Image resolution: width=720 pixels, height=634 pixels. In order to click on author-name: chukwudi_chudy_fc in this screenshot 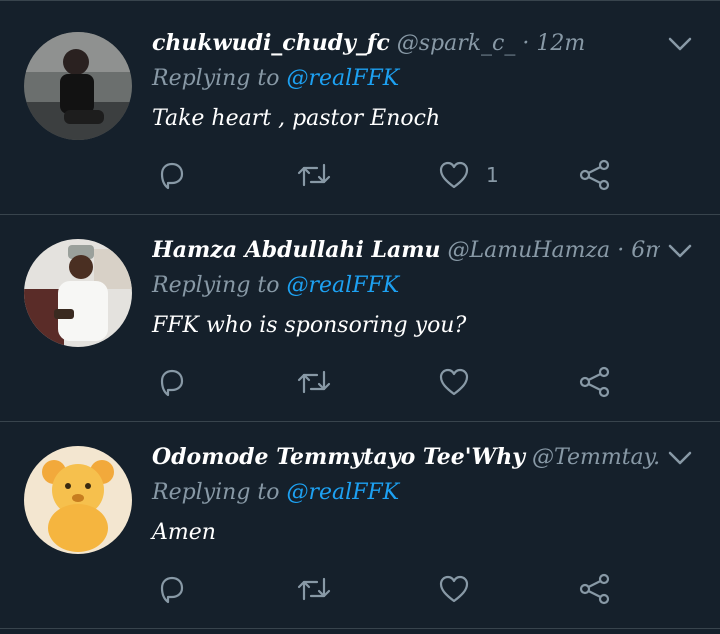, I will do `click(271, 43)`.